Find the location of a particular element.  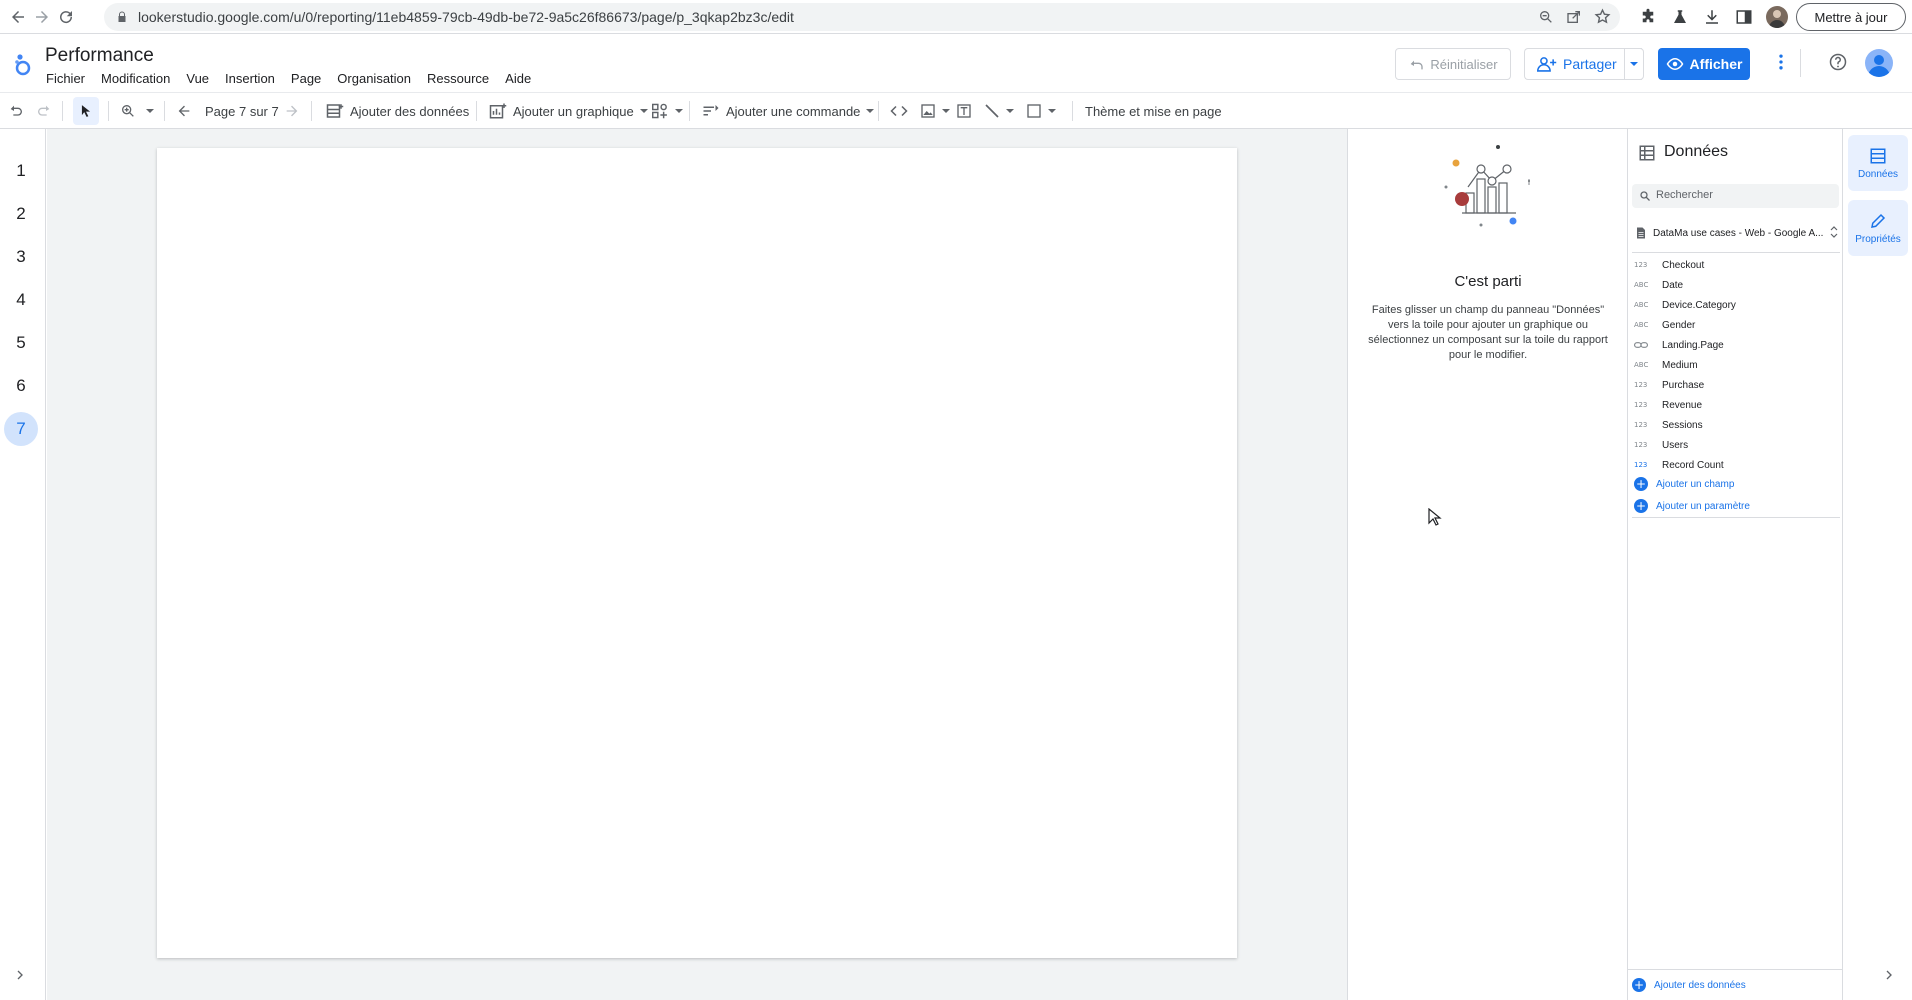

embed-code-icon is located at coordinates (899, 111).